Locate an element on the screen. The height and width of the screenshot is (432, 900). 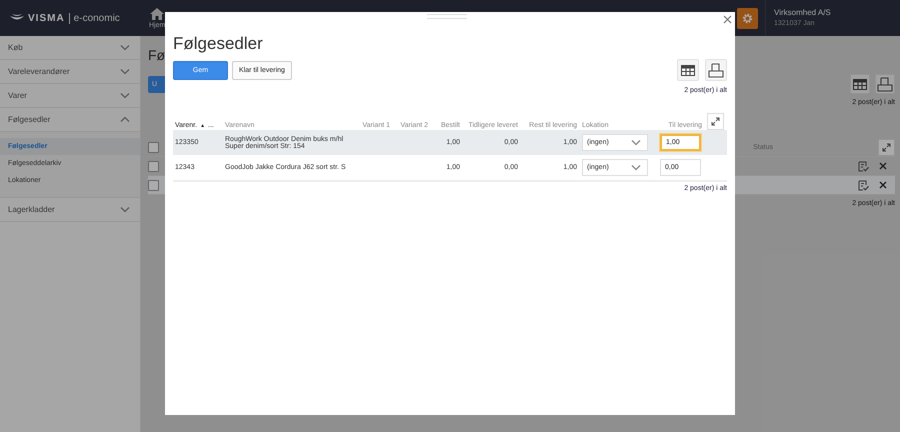
settings-button is located at coordinates (747, 18).